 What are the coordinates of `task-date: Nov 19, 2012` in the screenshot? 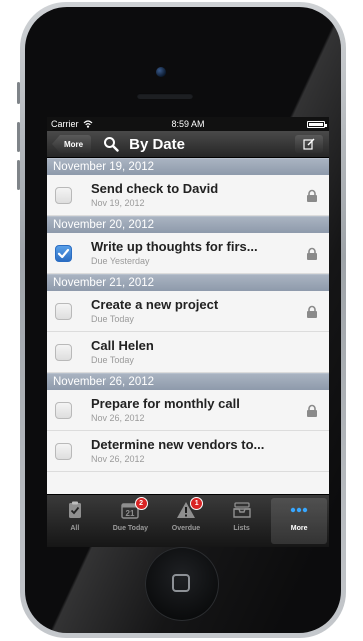 It's located at (118, 203).